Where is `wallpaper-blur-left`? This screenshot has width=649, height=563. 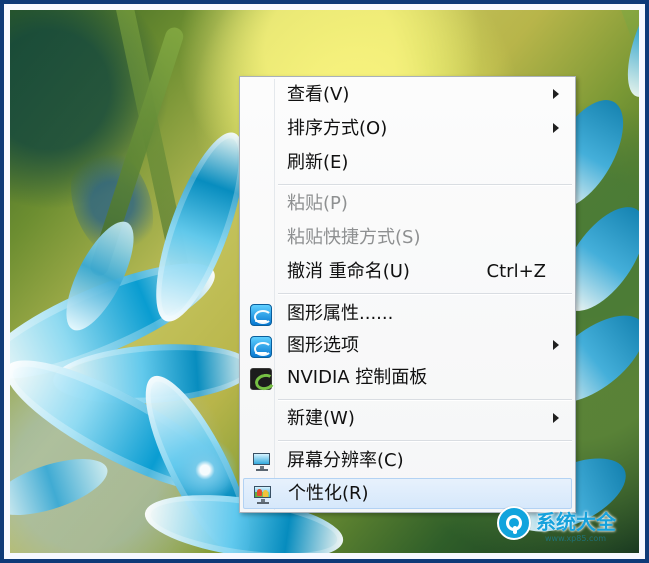
wallpaper-blur-left is located at coordinates (90, 110).